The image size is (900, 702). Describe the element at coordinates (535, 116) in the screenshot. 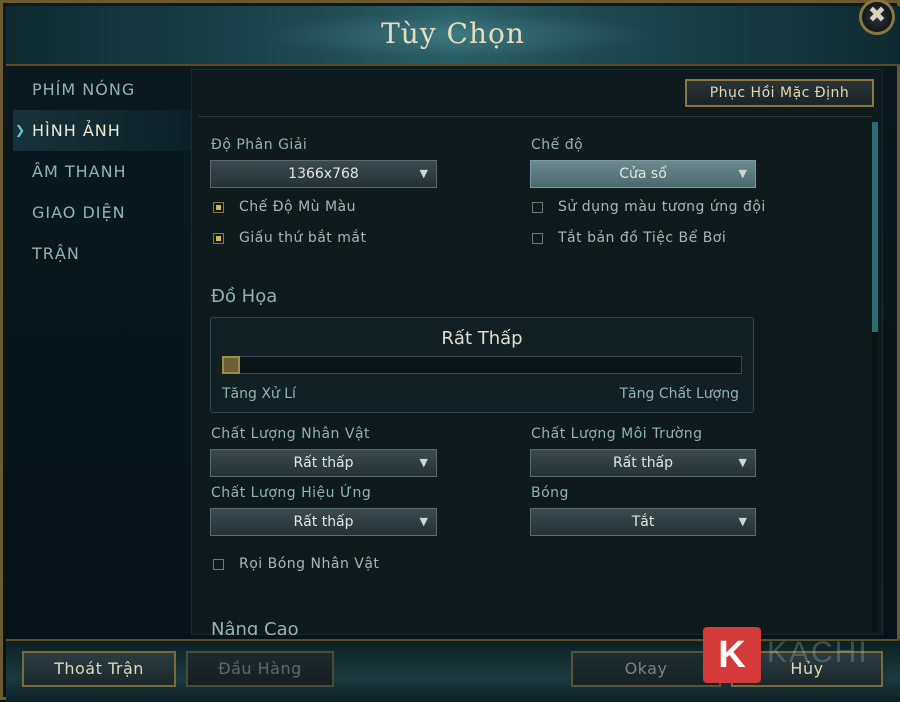

I see `divider` at that location.